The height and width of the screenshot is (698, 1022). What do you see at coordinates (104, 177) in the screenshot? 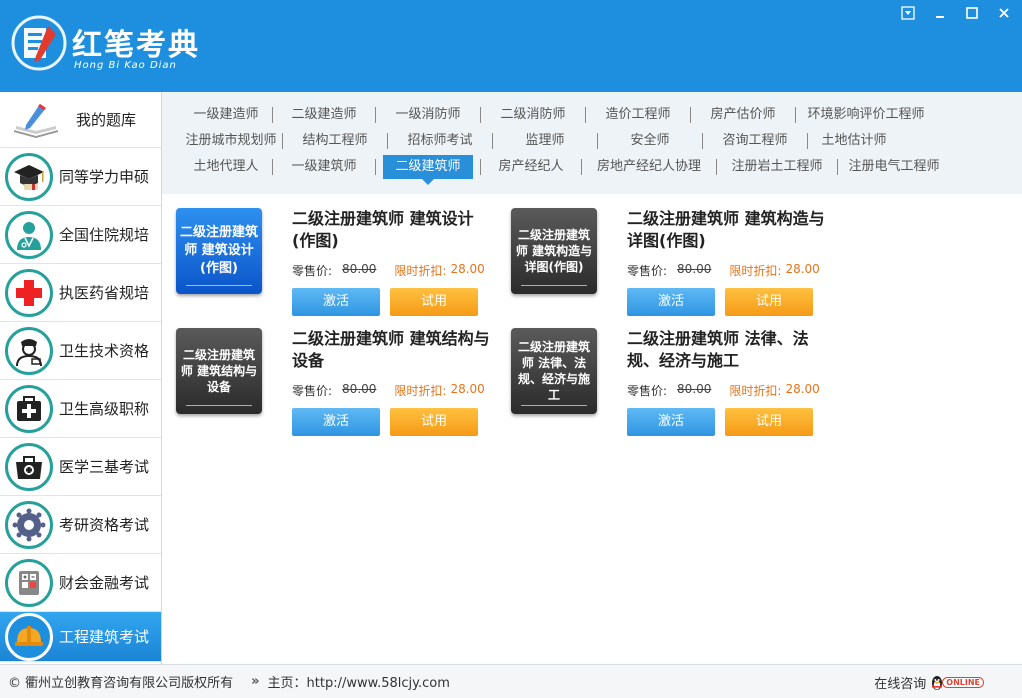
I see `sidebar-item-label: 同等学力申硕` at bounding box center [104, 177].